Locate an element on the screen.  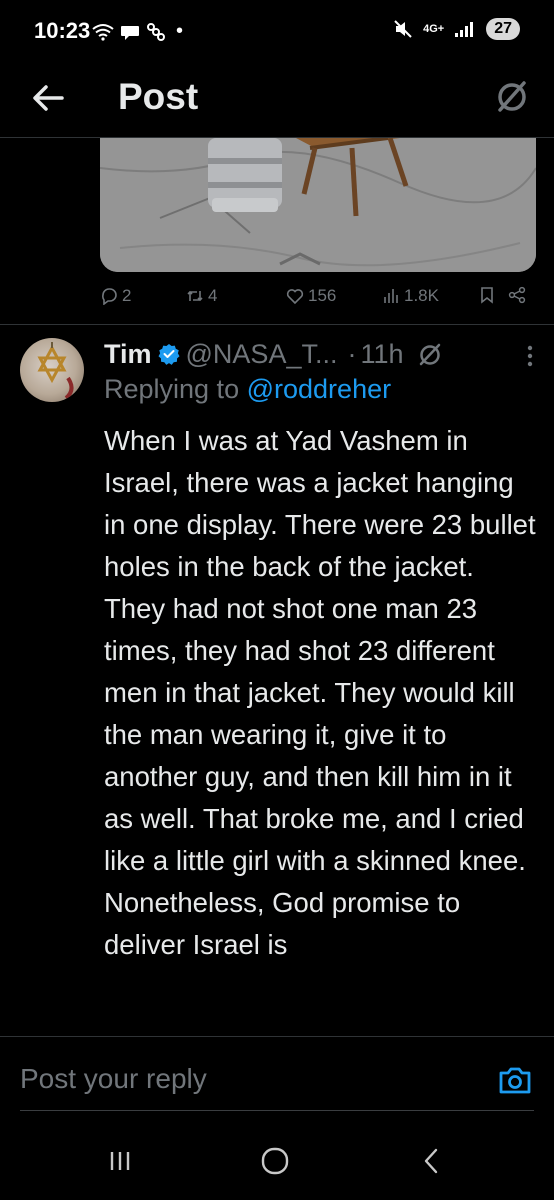
top-app-bar: Post is located at coordinates (277, 100).